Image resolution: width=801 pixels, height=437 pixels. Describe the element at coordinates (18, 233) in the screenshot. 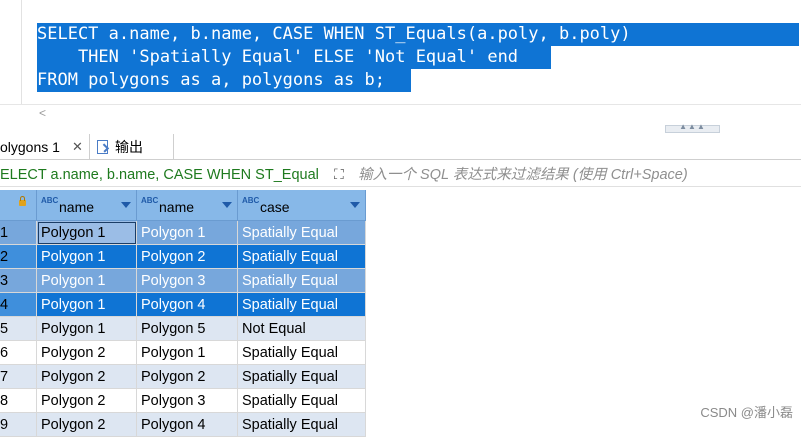

I see `row-number: 1` at that location.